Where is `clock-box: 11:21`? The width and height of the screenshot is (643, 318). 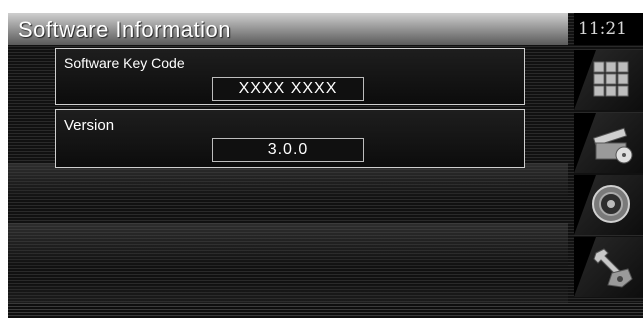 clock-box: 11:21 is located at coordinates (608, 29).